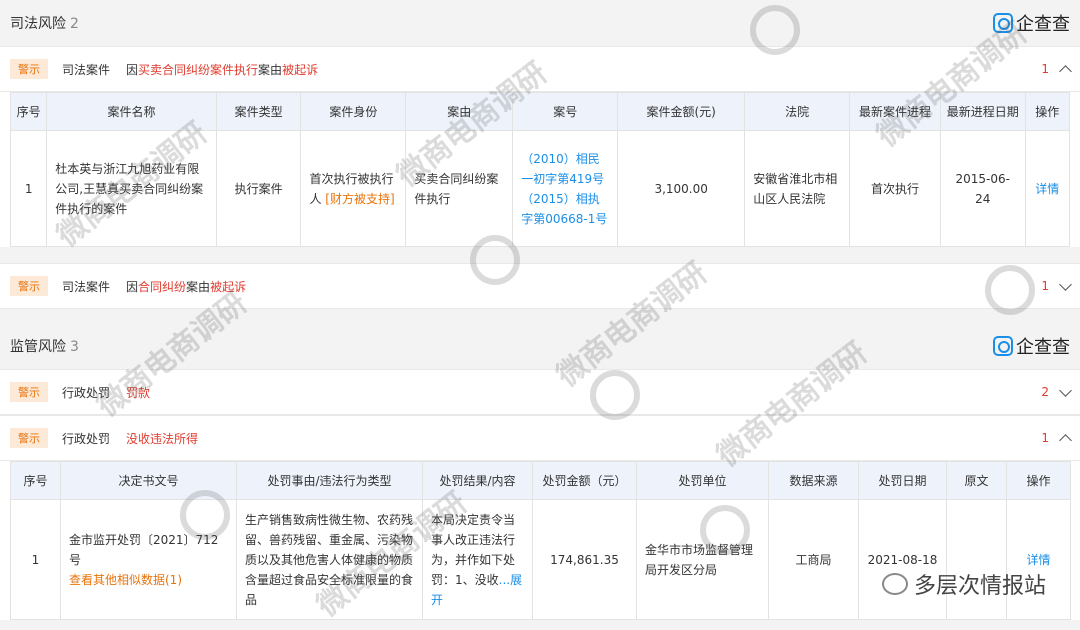 This screenshot has width=1080, height=630. What do you see at coordinates (565, 188) in the screenshot?
I see `case-number-link: （2010）相民一初字第419号（2015）相执字第00668-1号` at bounding box center [565, 188].